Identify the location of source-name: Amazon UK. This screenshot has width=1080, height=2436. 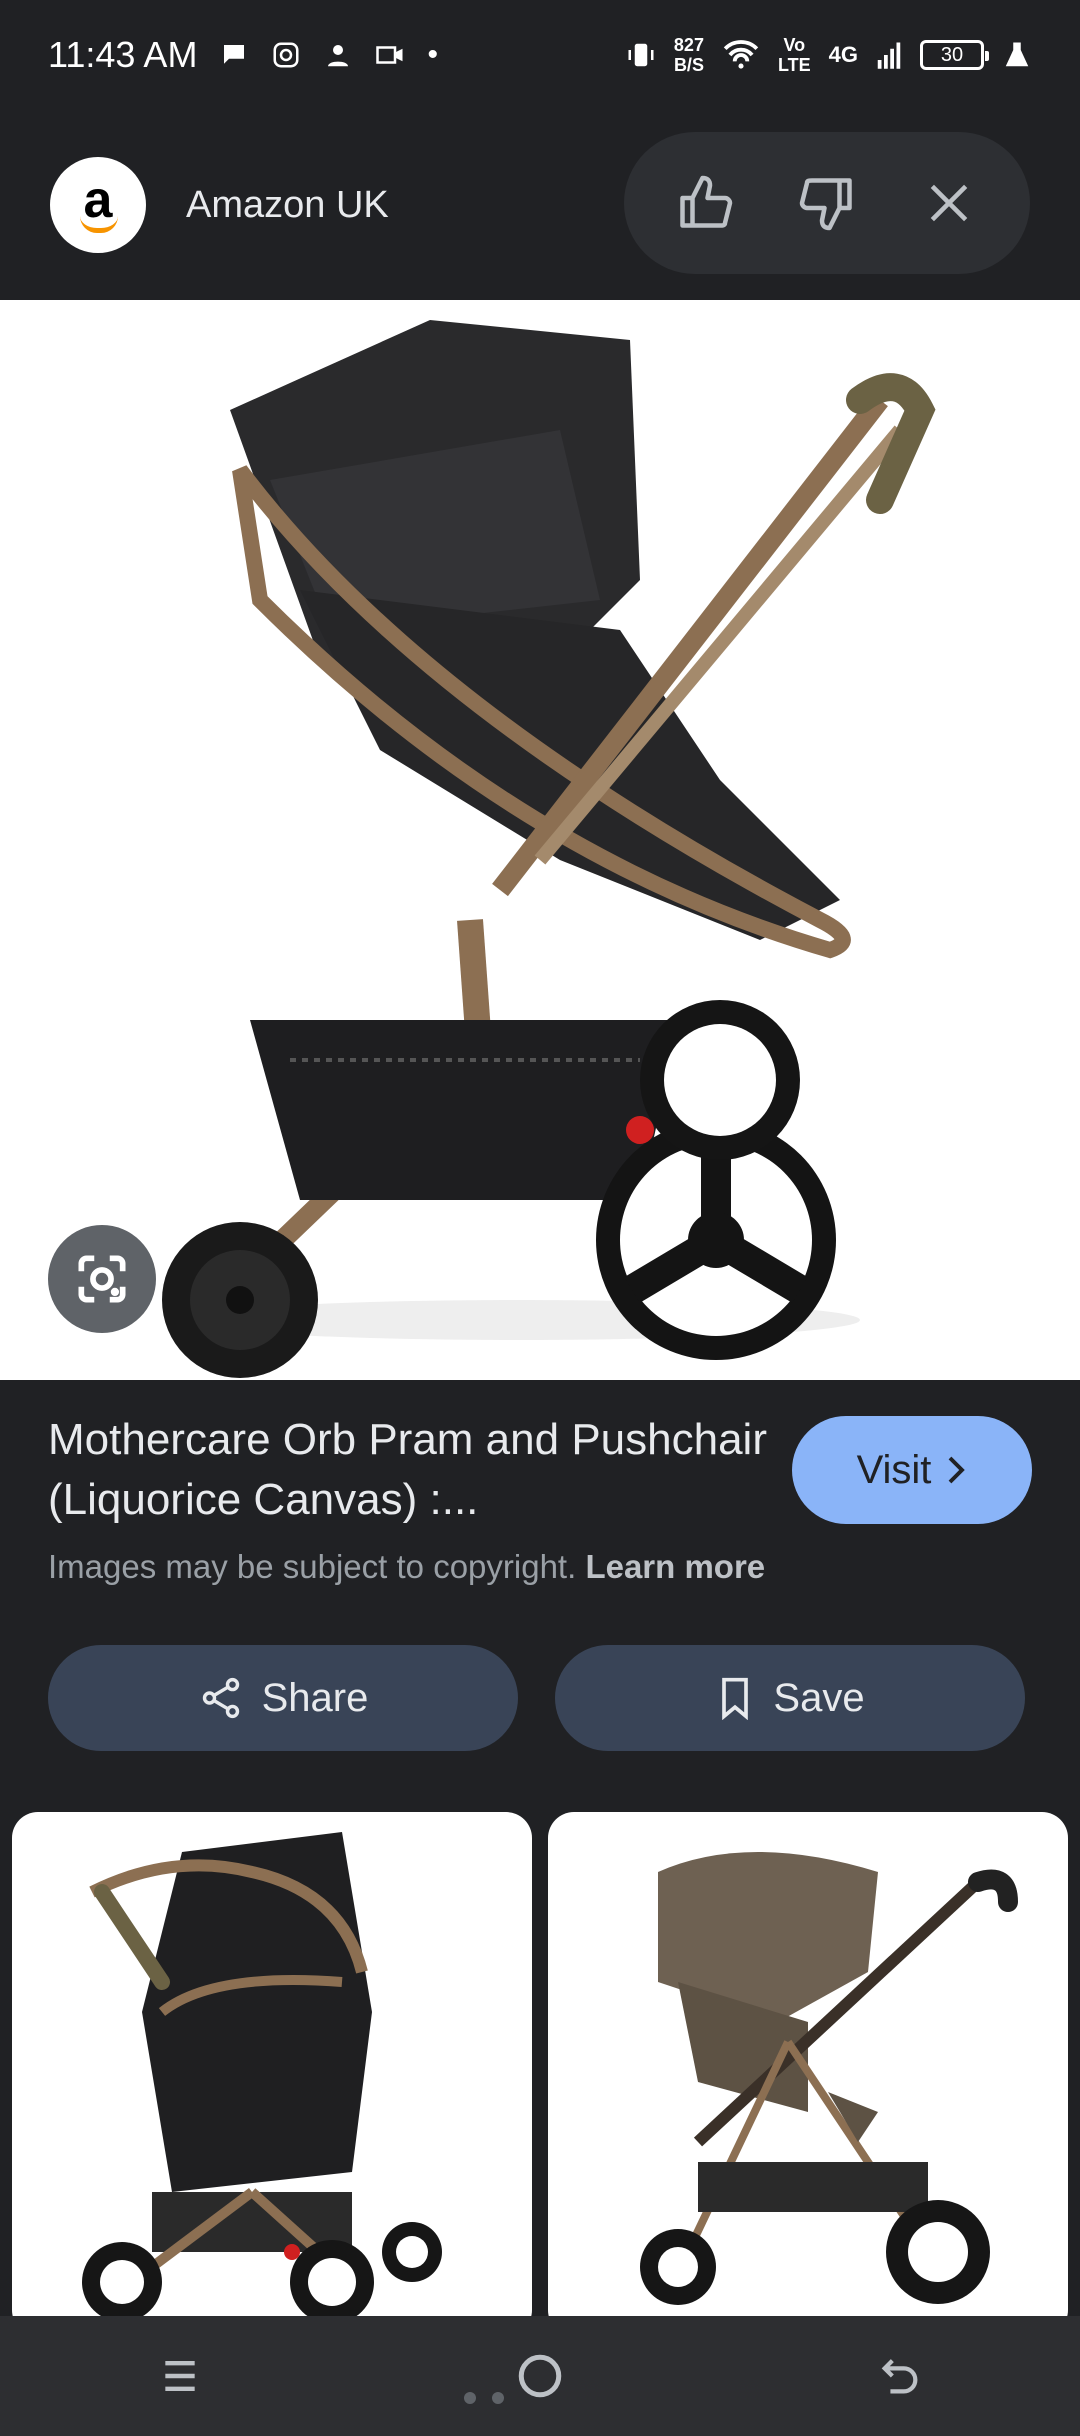
(287, 205).